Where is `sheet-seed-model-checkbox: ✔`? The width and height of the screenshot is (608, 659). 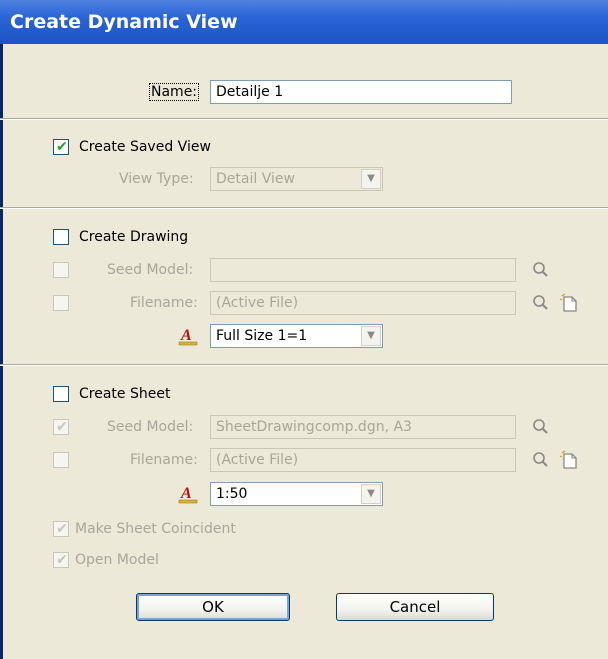
sheet-seed-model-checkbox: ✔ is located at coordinates (61, 427).